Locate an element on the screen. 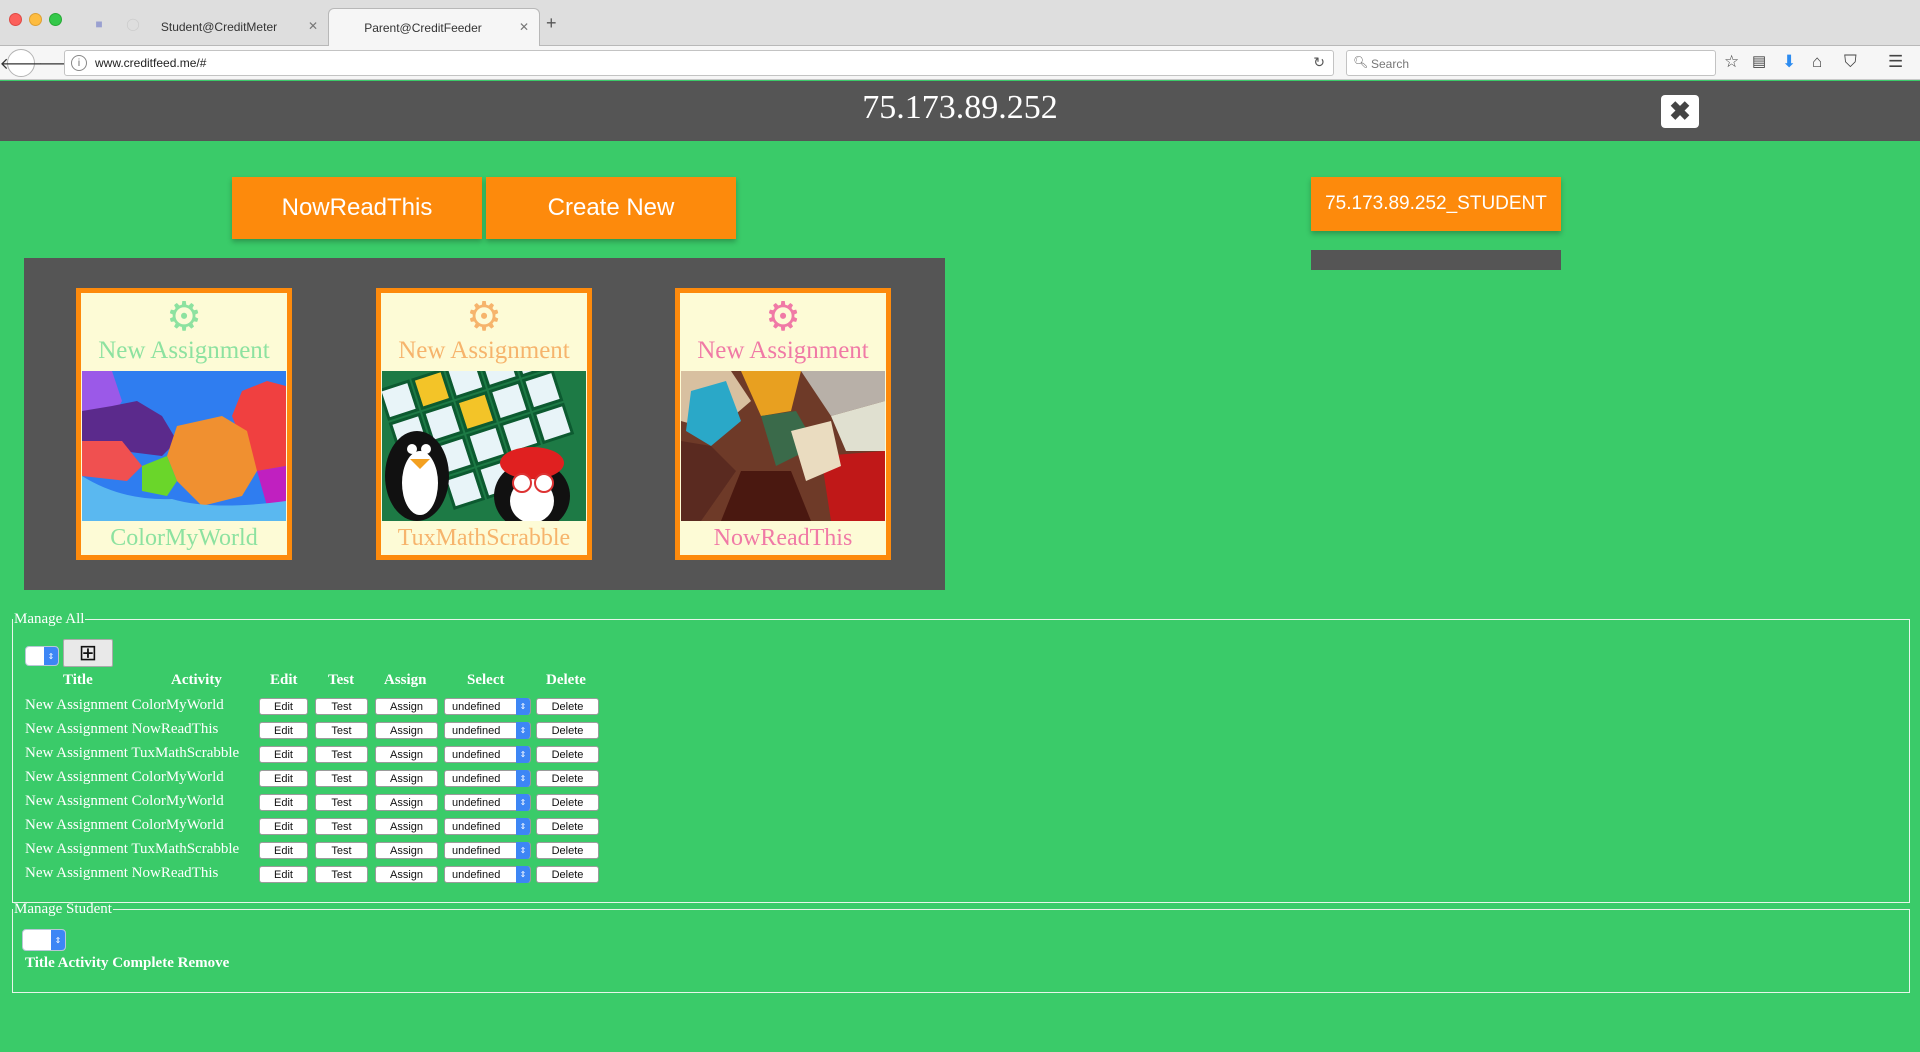 This screenshot has height=1052, width=1920. nowreadthis-button: NowReadThis is located at coordinates (357, 208).